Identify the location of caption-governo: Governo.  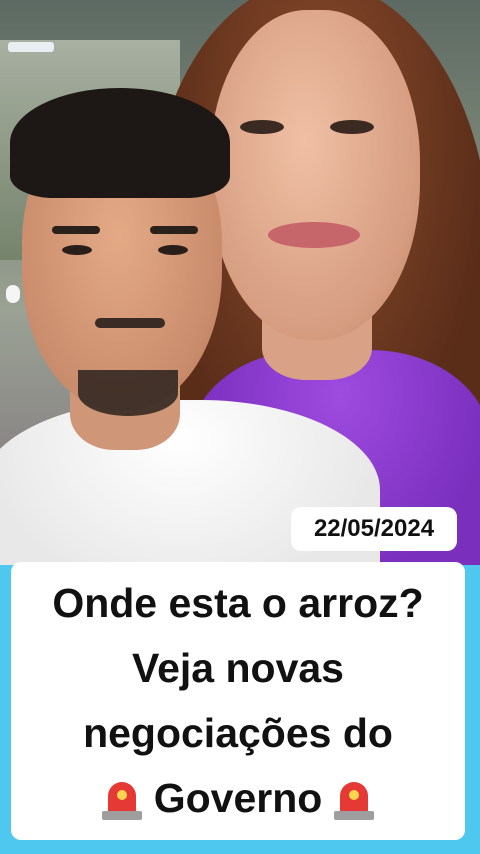
(238, 798).